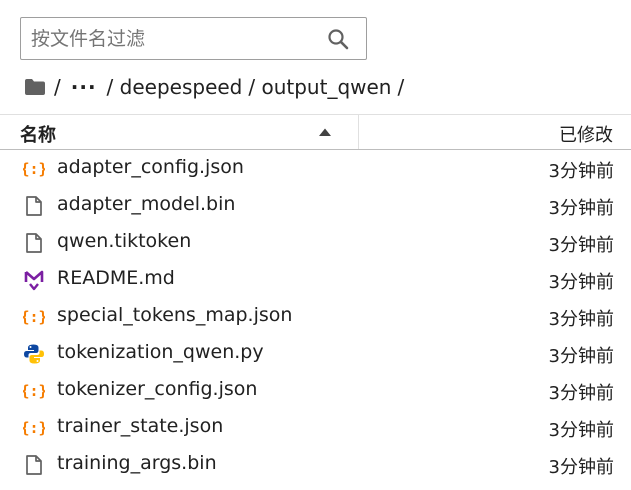 This screenshot has height=490, width=631. I want to click on file-row: {:} adapter_config.json 3分钟前, so click(315, 168).